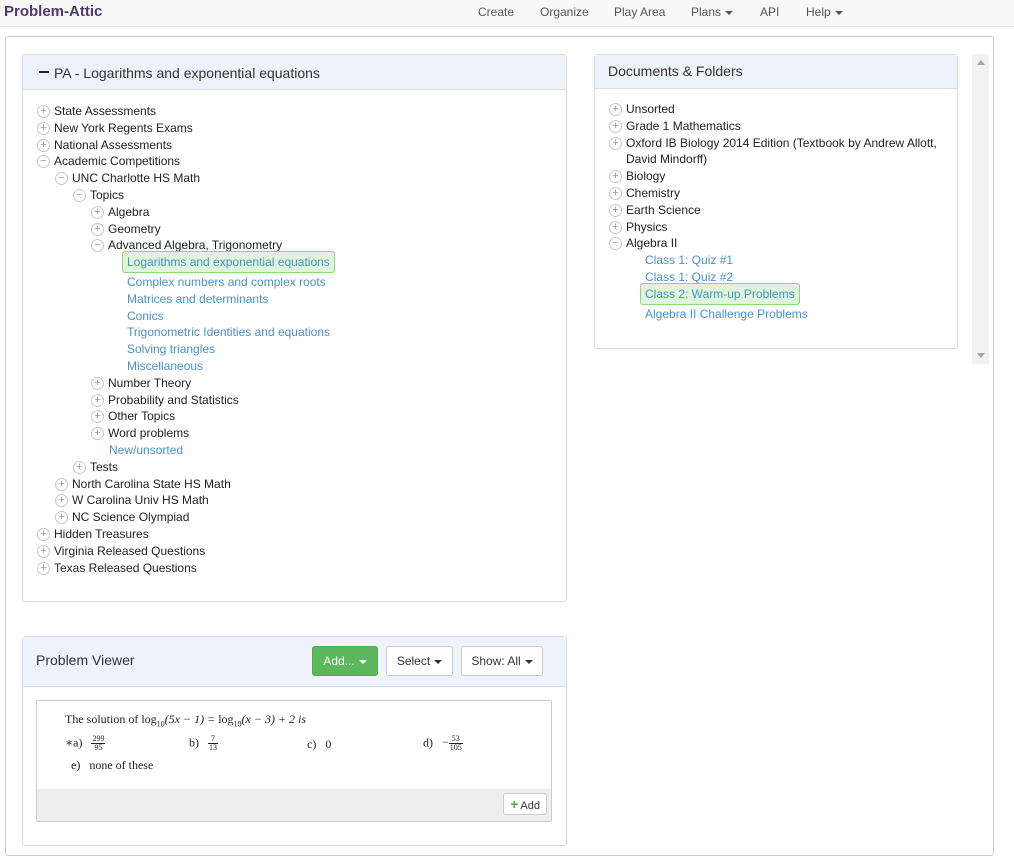 This screenshot has height=856, width=1014. Describe the element at coordinates (104, 466) in the screenshot. I see `topic-item-label: Tests` at that location.